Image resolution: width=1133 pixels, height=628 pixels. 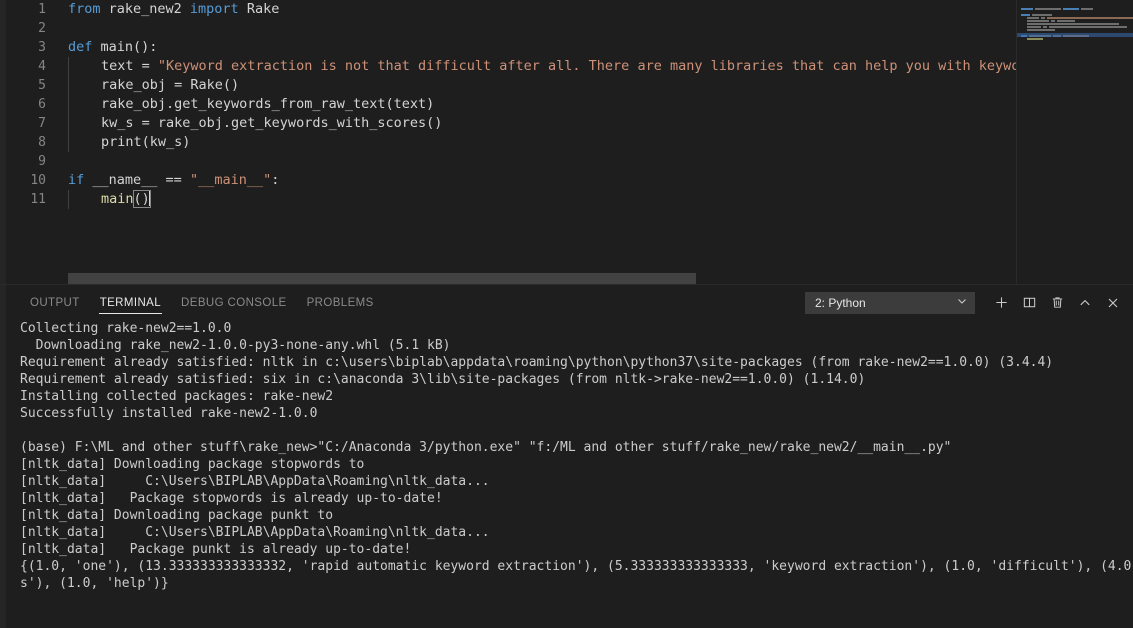 I want to click on chevron-down-icon, so click(x=962, y=302).